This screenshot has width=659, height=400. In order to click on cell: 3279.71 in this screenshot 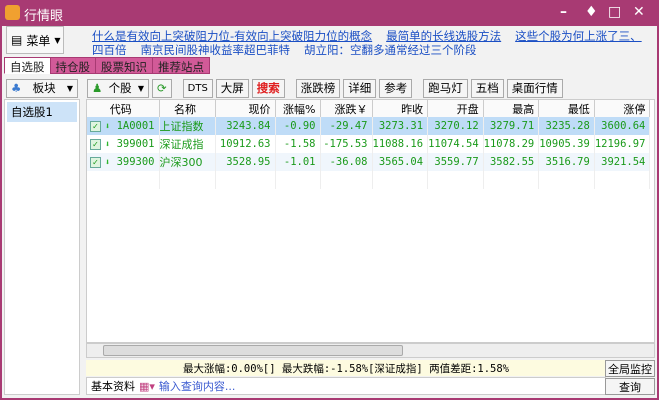, I will do `click(511, 126)`.